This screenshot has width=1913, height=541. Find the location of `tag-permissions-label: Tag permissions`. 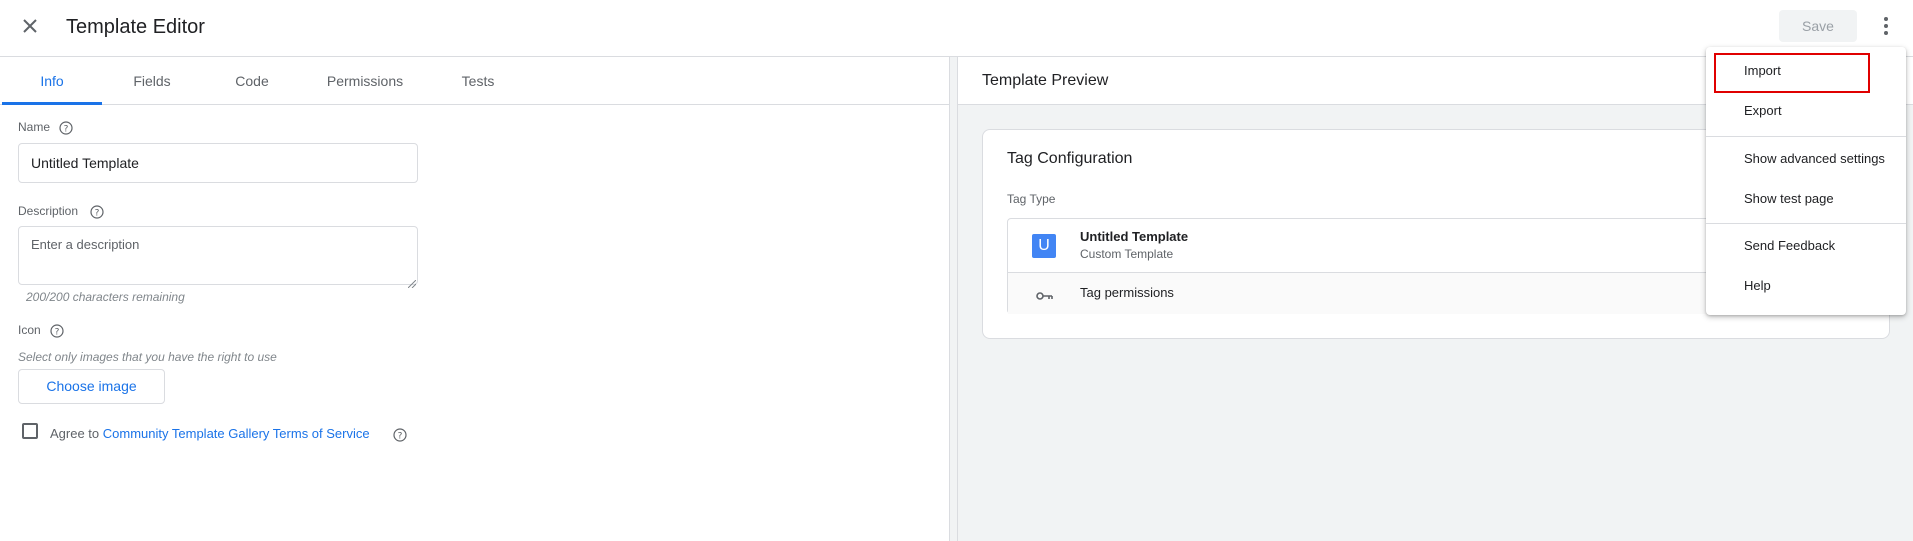

tag-permissions-label: Tag permissions is located at coordinates (1127, 292).